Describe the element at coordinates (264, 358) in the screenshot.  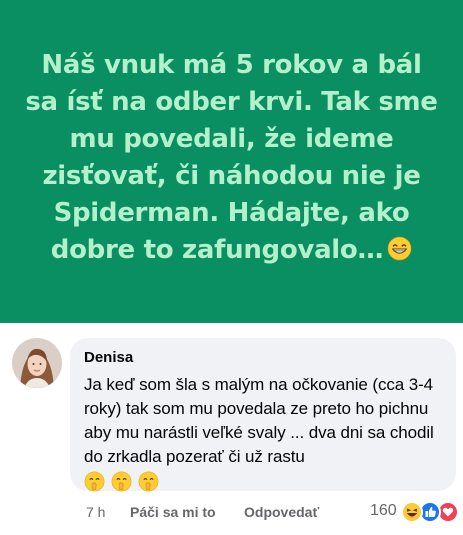
I see `comment-author: Denisa` at that location.